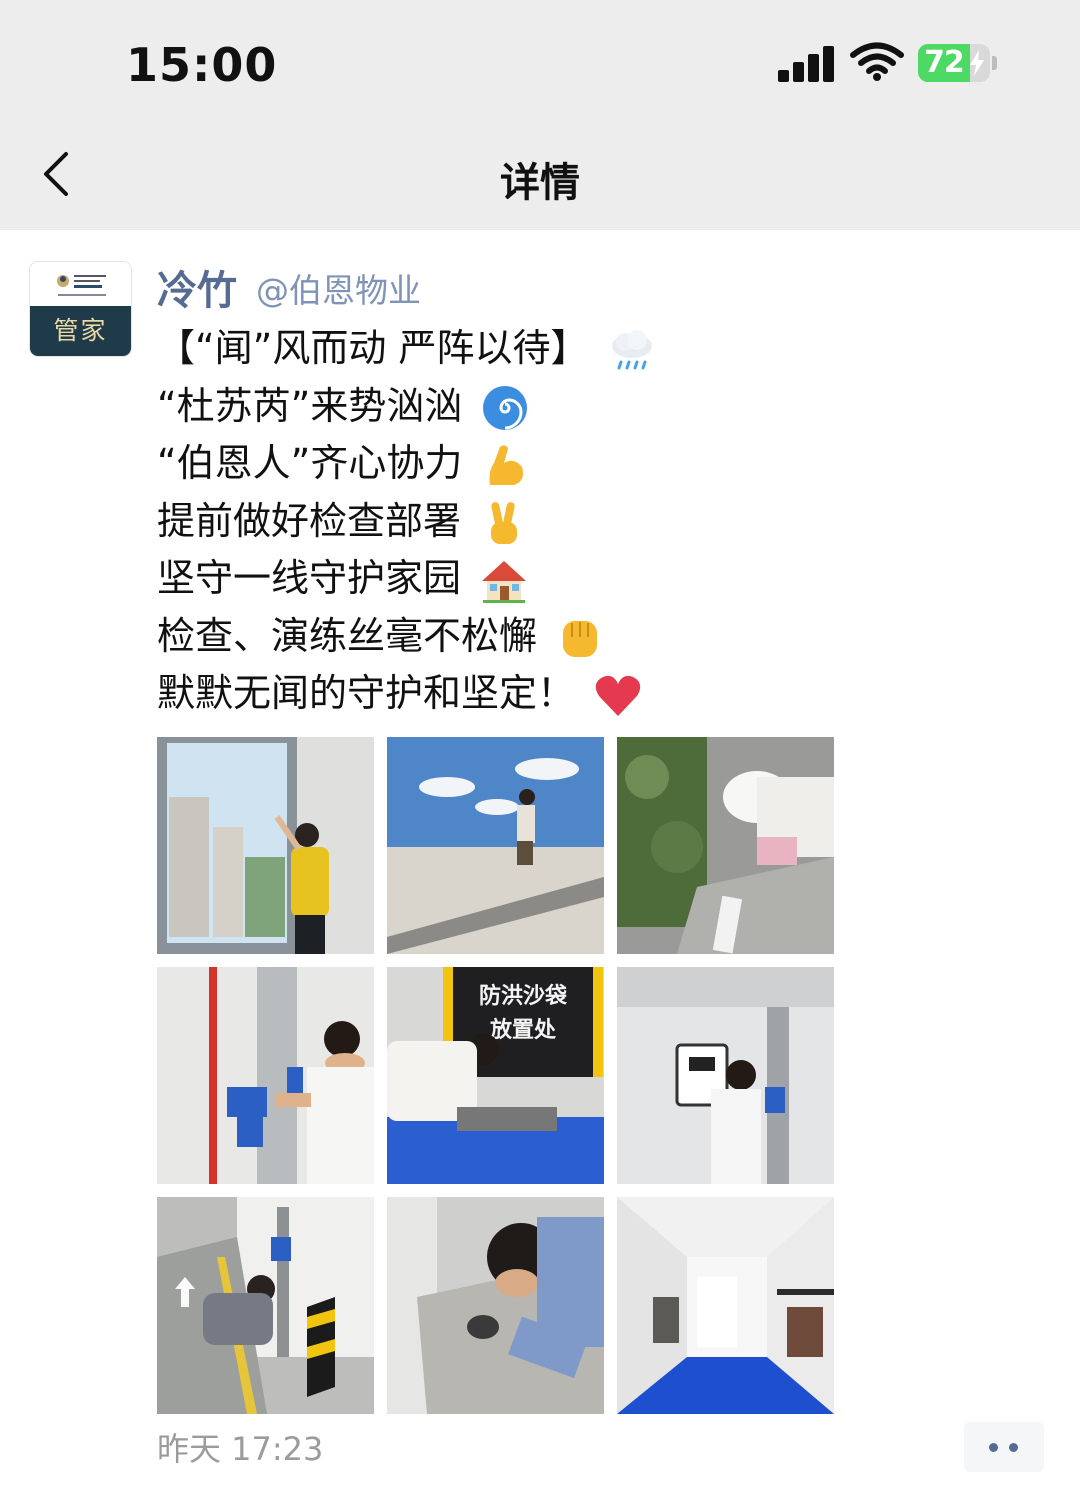 Image resolution: width=1080 pixels, height=1490 pixels. What do you see at coordinates (309, 578) in the screenshot?
I see `post-line-text: 坚守一线守护家园` at bounding box center [309, 578].